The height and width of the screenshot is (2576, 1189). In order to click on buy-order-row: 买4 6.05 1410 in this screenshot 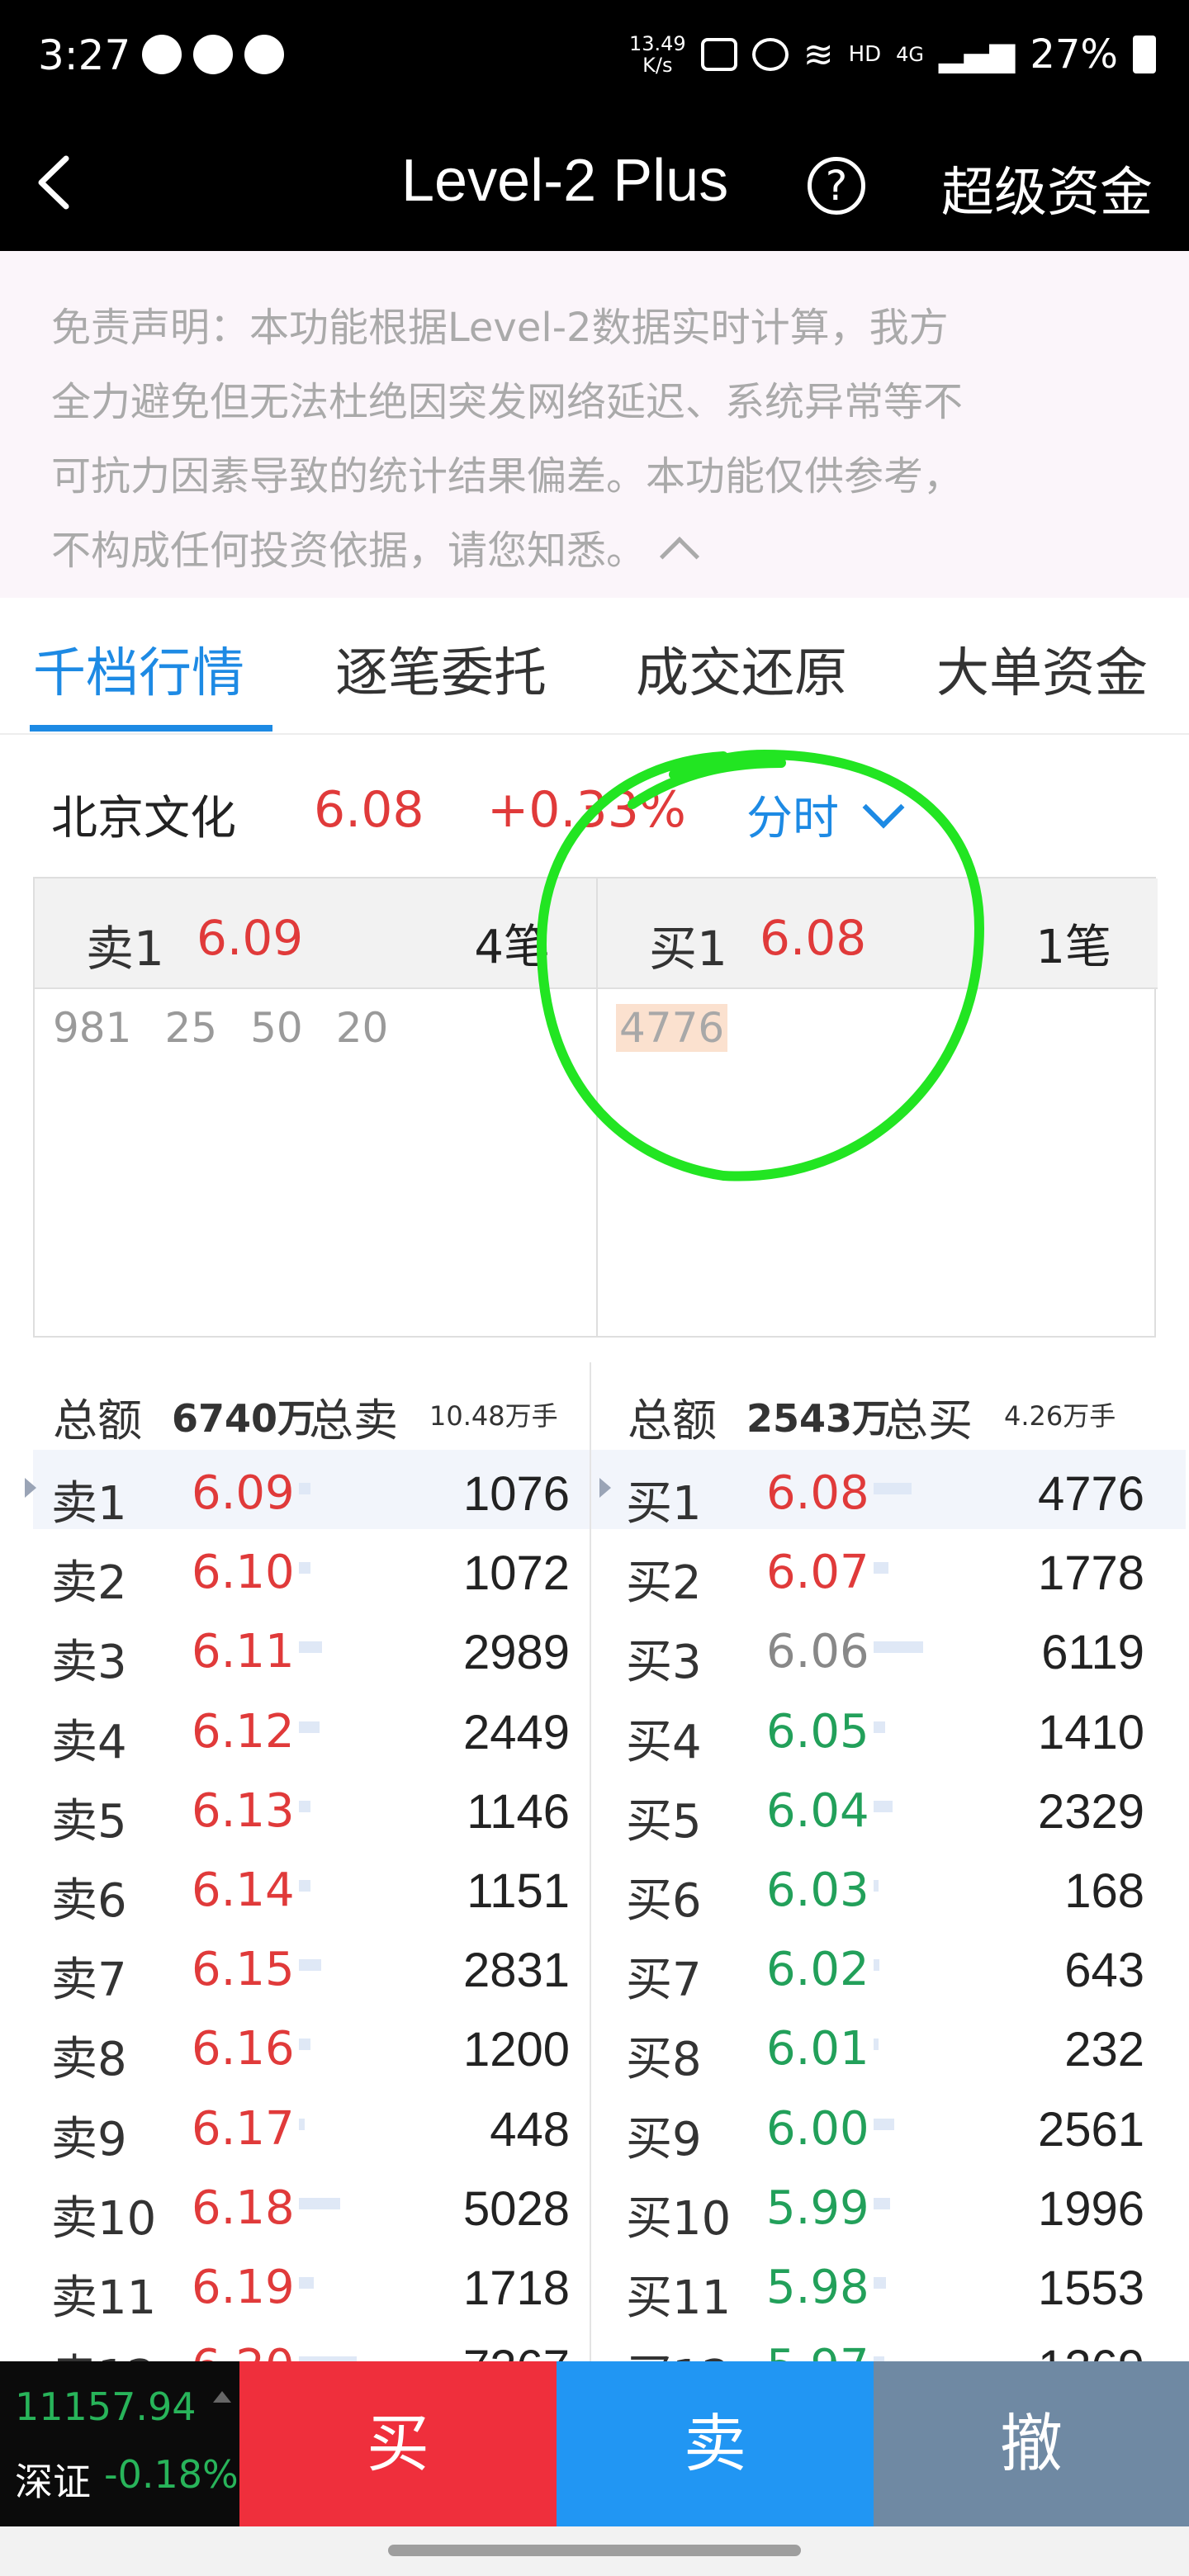, I will do `click(897, 1728)`.